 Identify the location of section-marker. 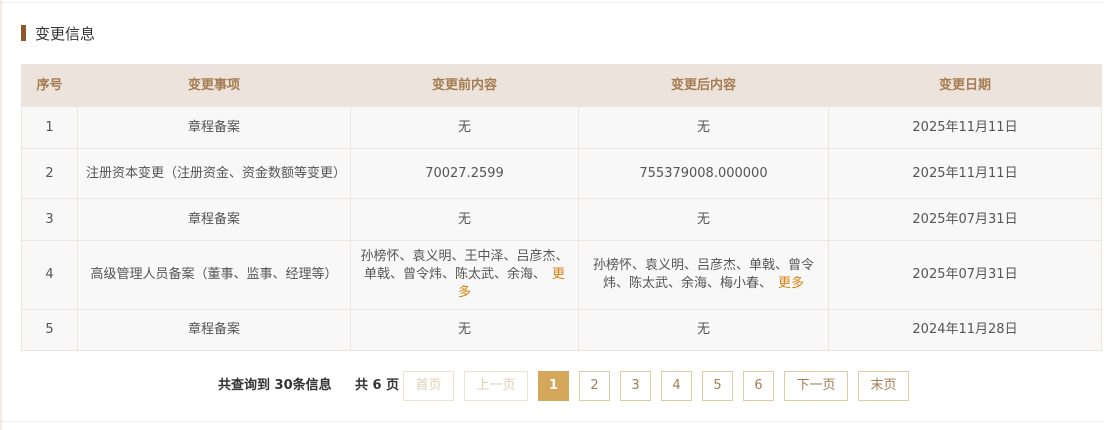
(23, 33).